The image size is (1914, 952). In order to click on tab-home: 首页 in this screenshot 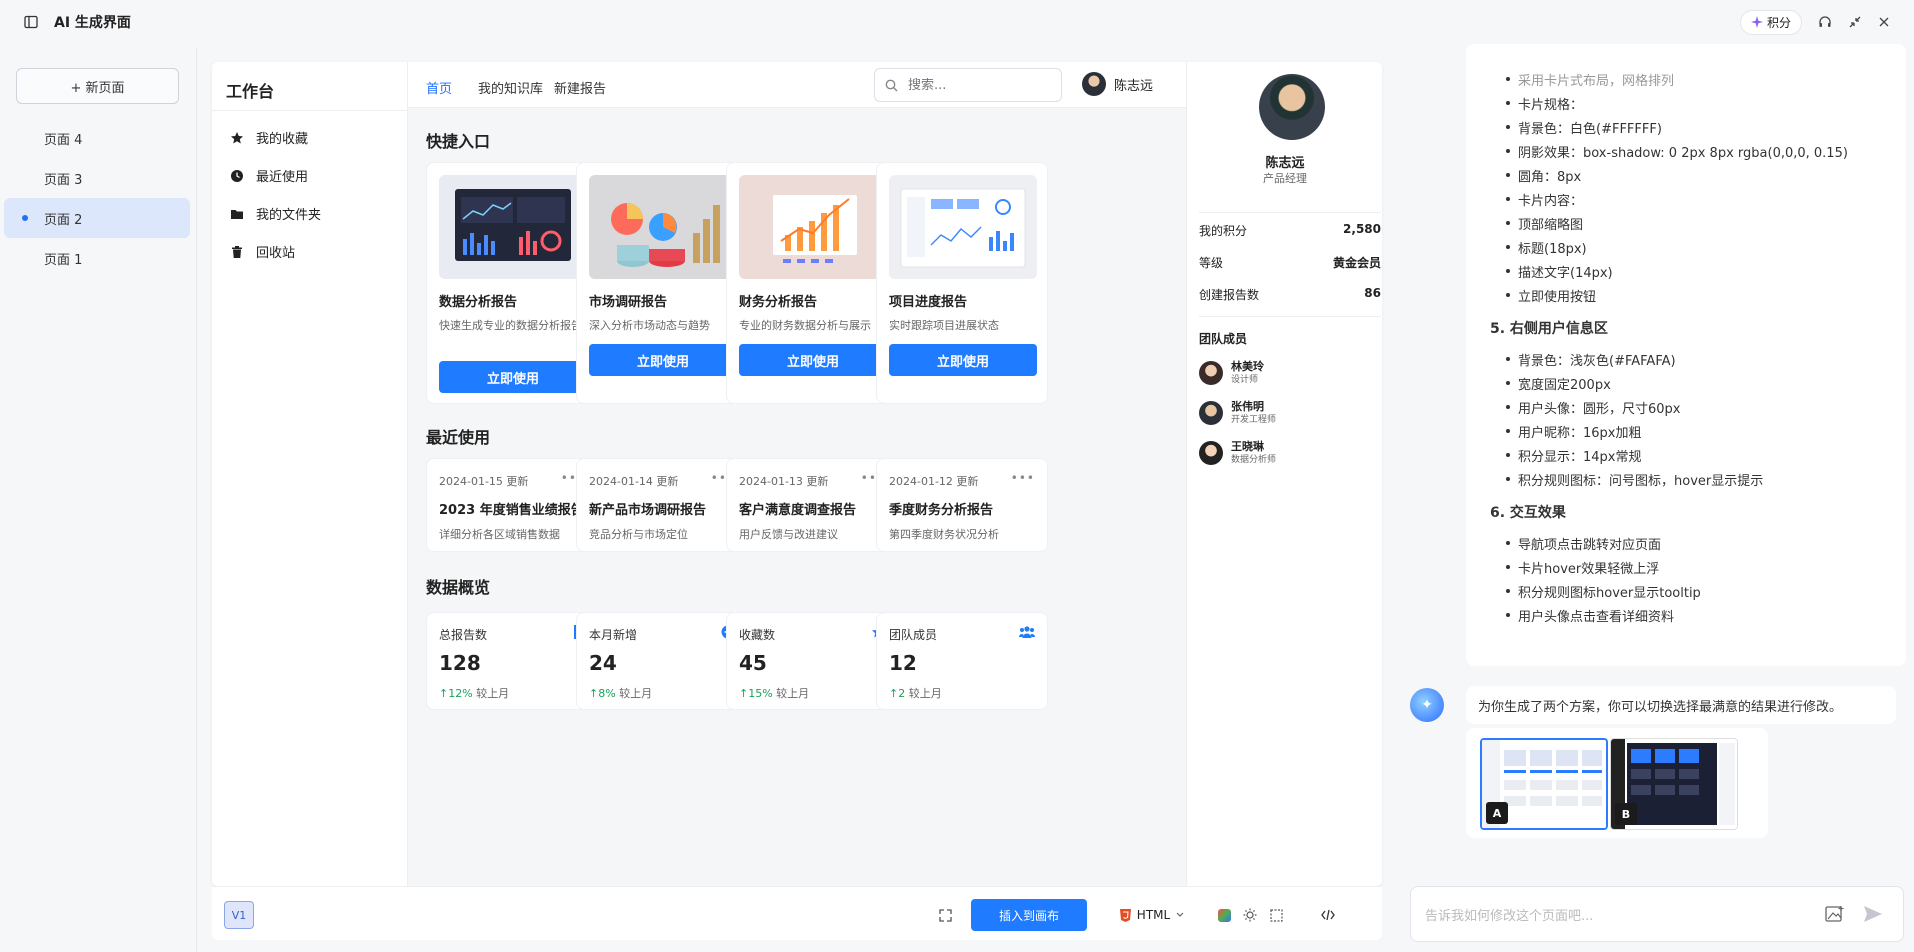, I will do `click(439, 87)`.